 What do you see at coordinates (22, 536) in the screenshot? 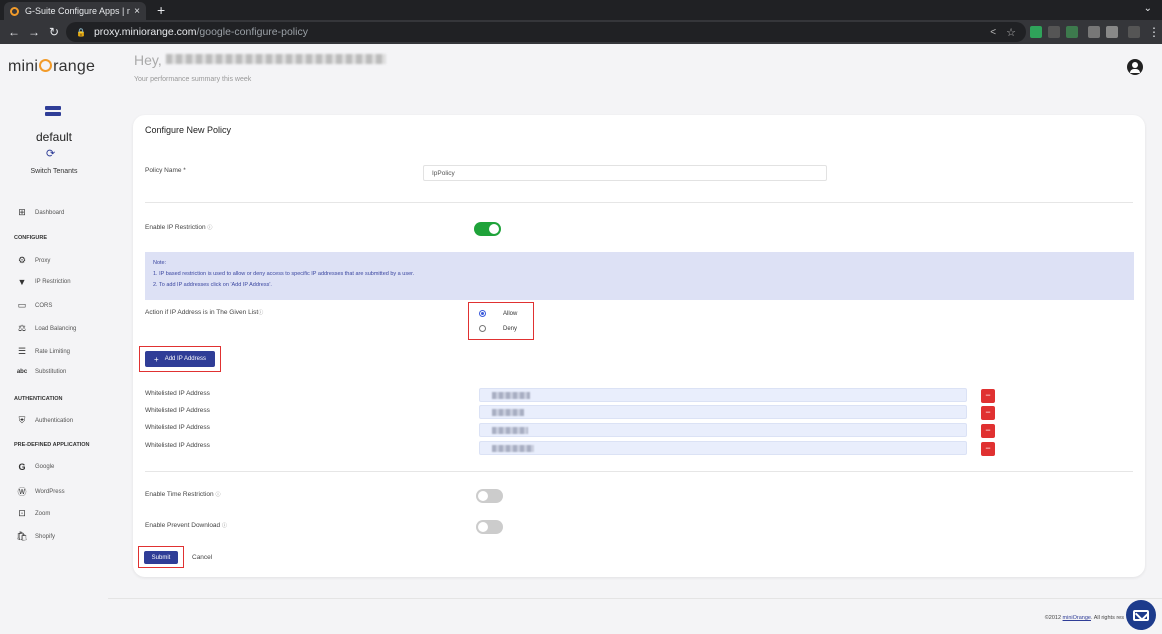
I see `shopify-icon: 🛍` at bounding box center [22, 536].